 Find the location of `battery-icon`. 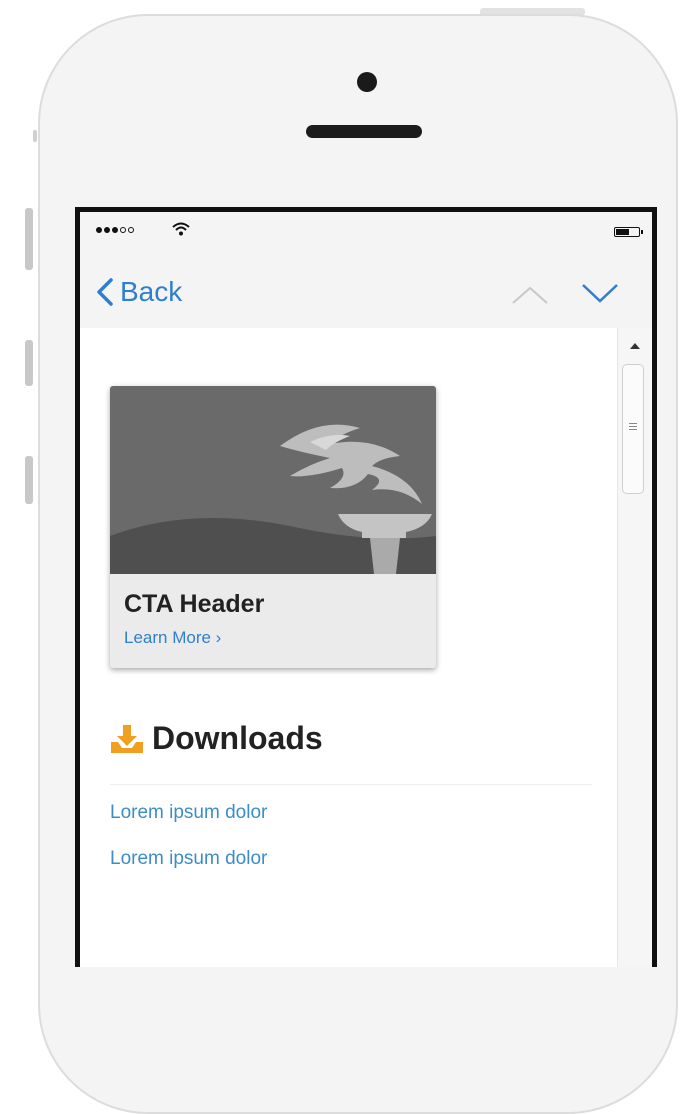

battery-icon is located at coordinates (628, 232).